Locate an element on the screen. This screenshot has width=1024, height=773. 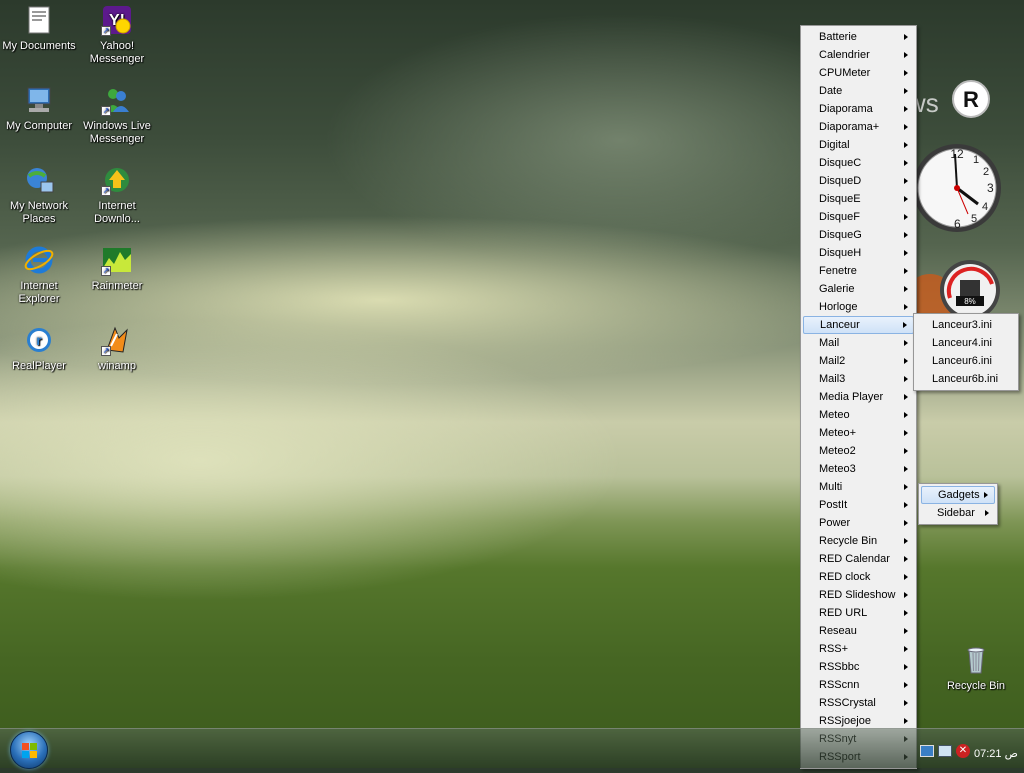
menu-item-red-slideshow: RED Slideshow is located at coordinates (858, 595).